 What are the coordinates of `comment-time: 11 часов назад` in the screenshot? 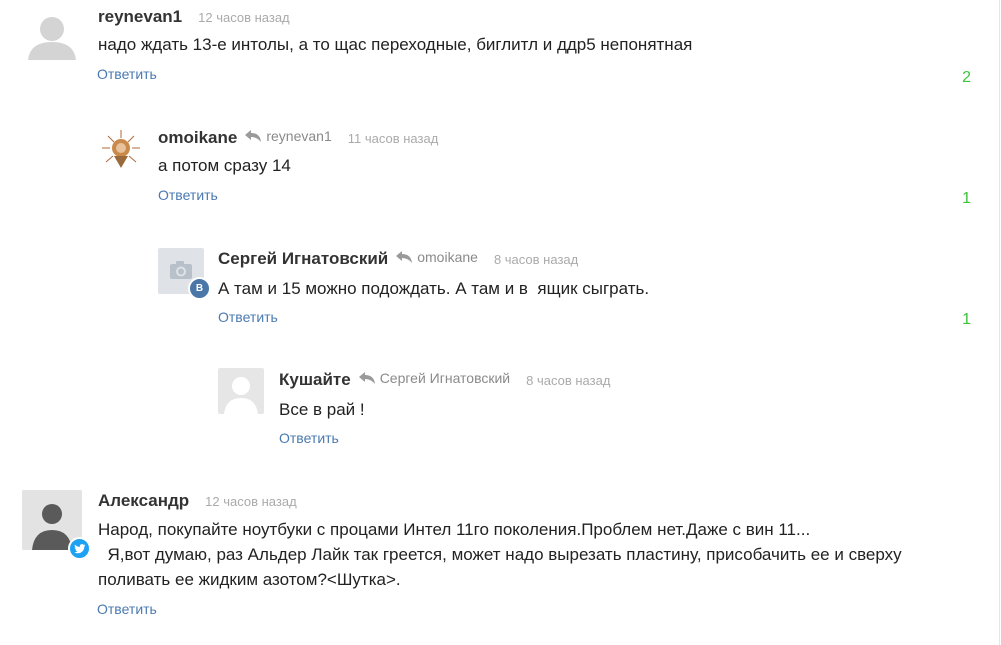 It's located at (393, 138).